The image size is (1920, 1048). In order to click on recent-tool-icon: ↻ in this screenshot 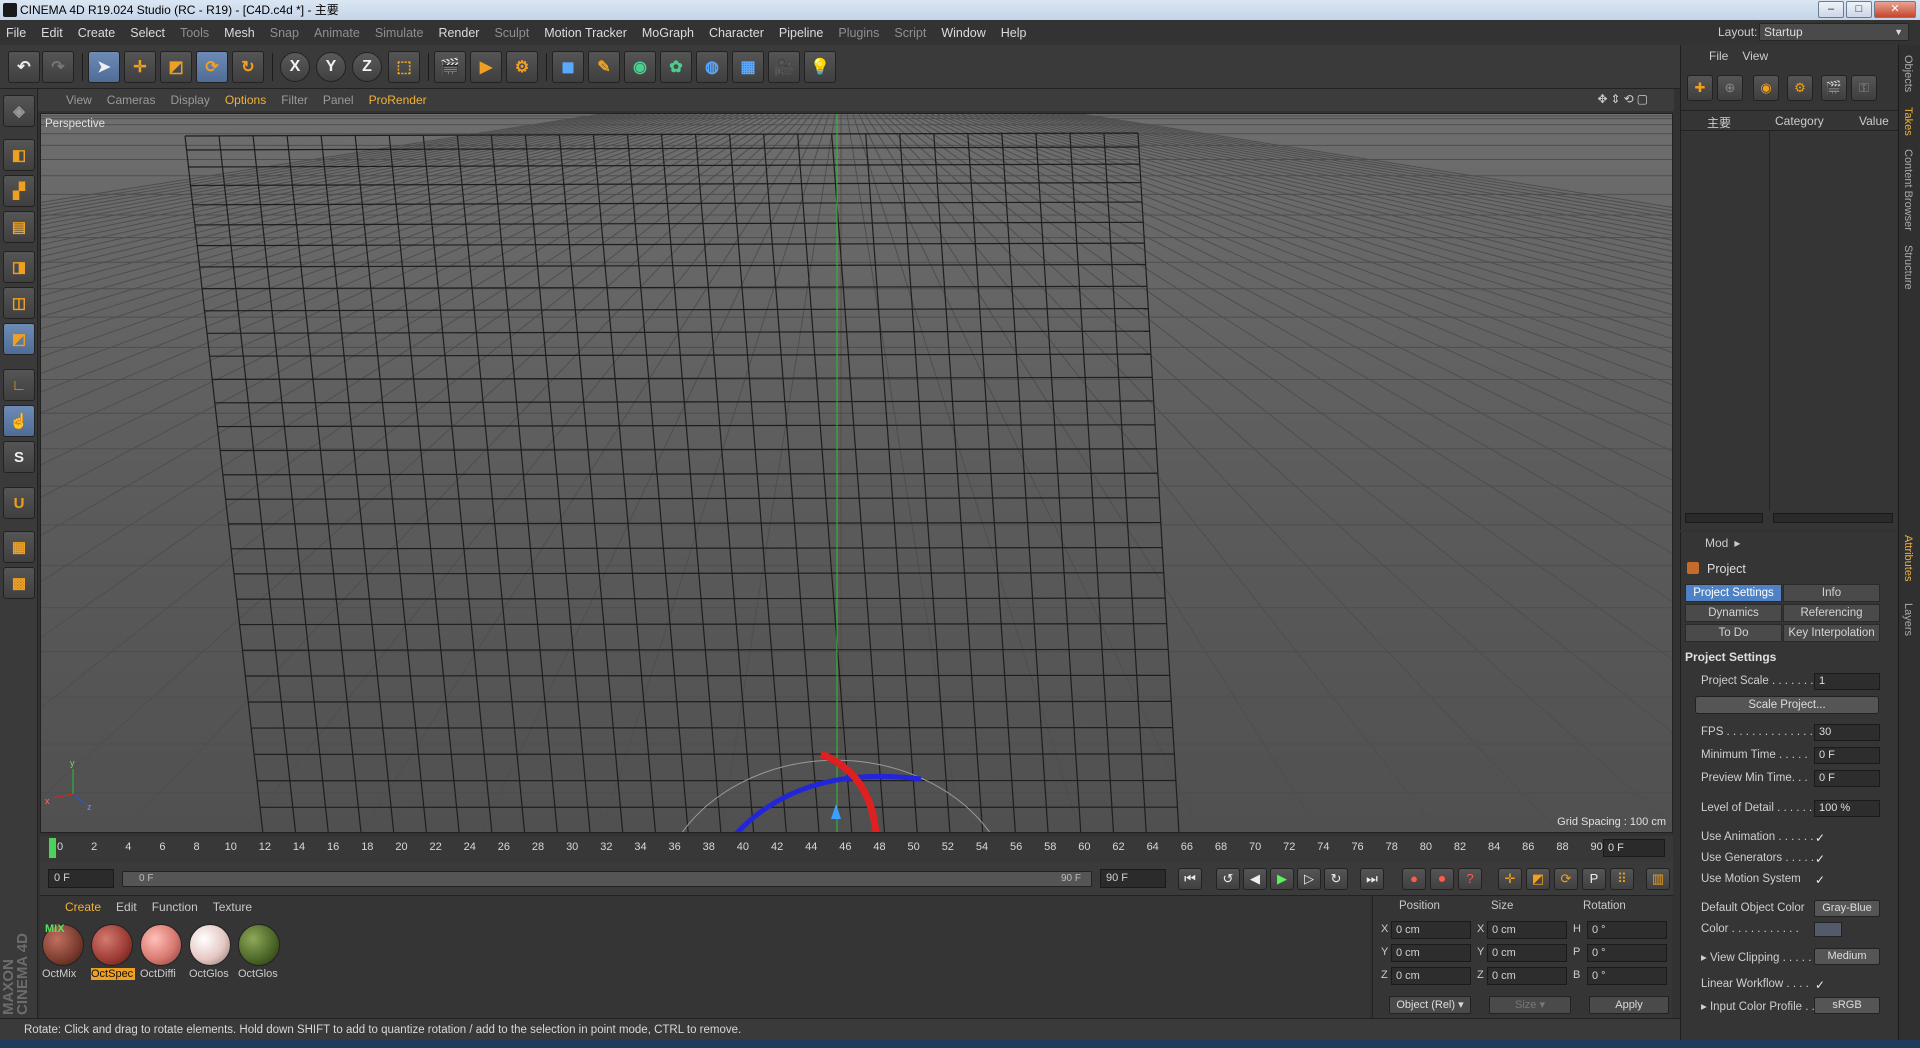, I will do `click(248, 67)`.